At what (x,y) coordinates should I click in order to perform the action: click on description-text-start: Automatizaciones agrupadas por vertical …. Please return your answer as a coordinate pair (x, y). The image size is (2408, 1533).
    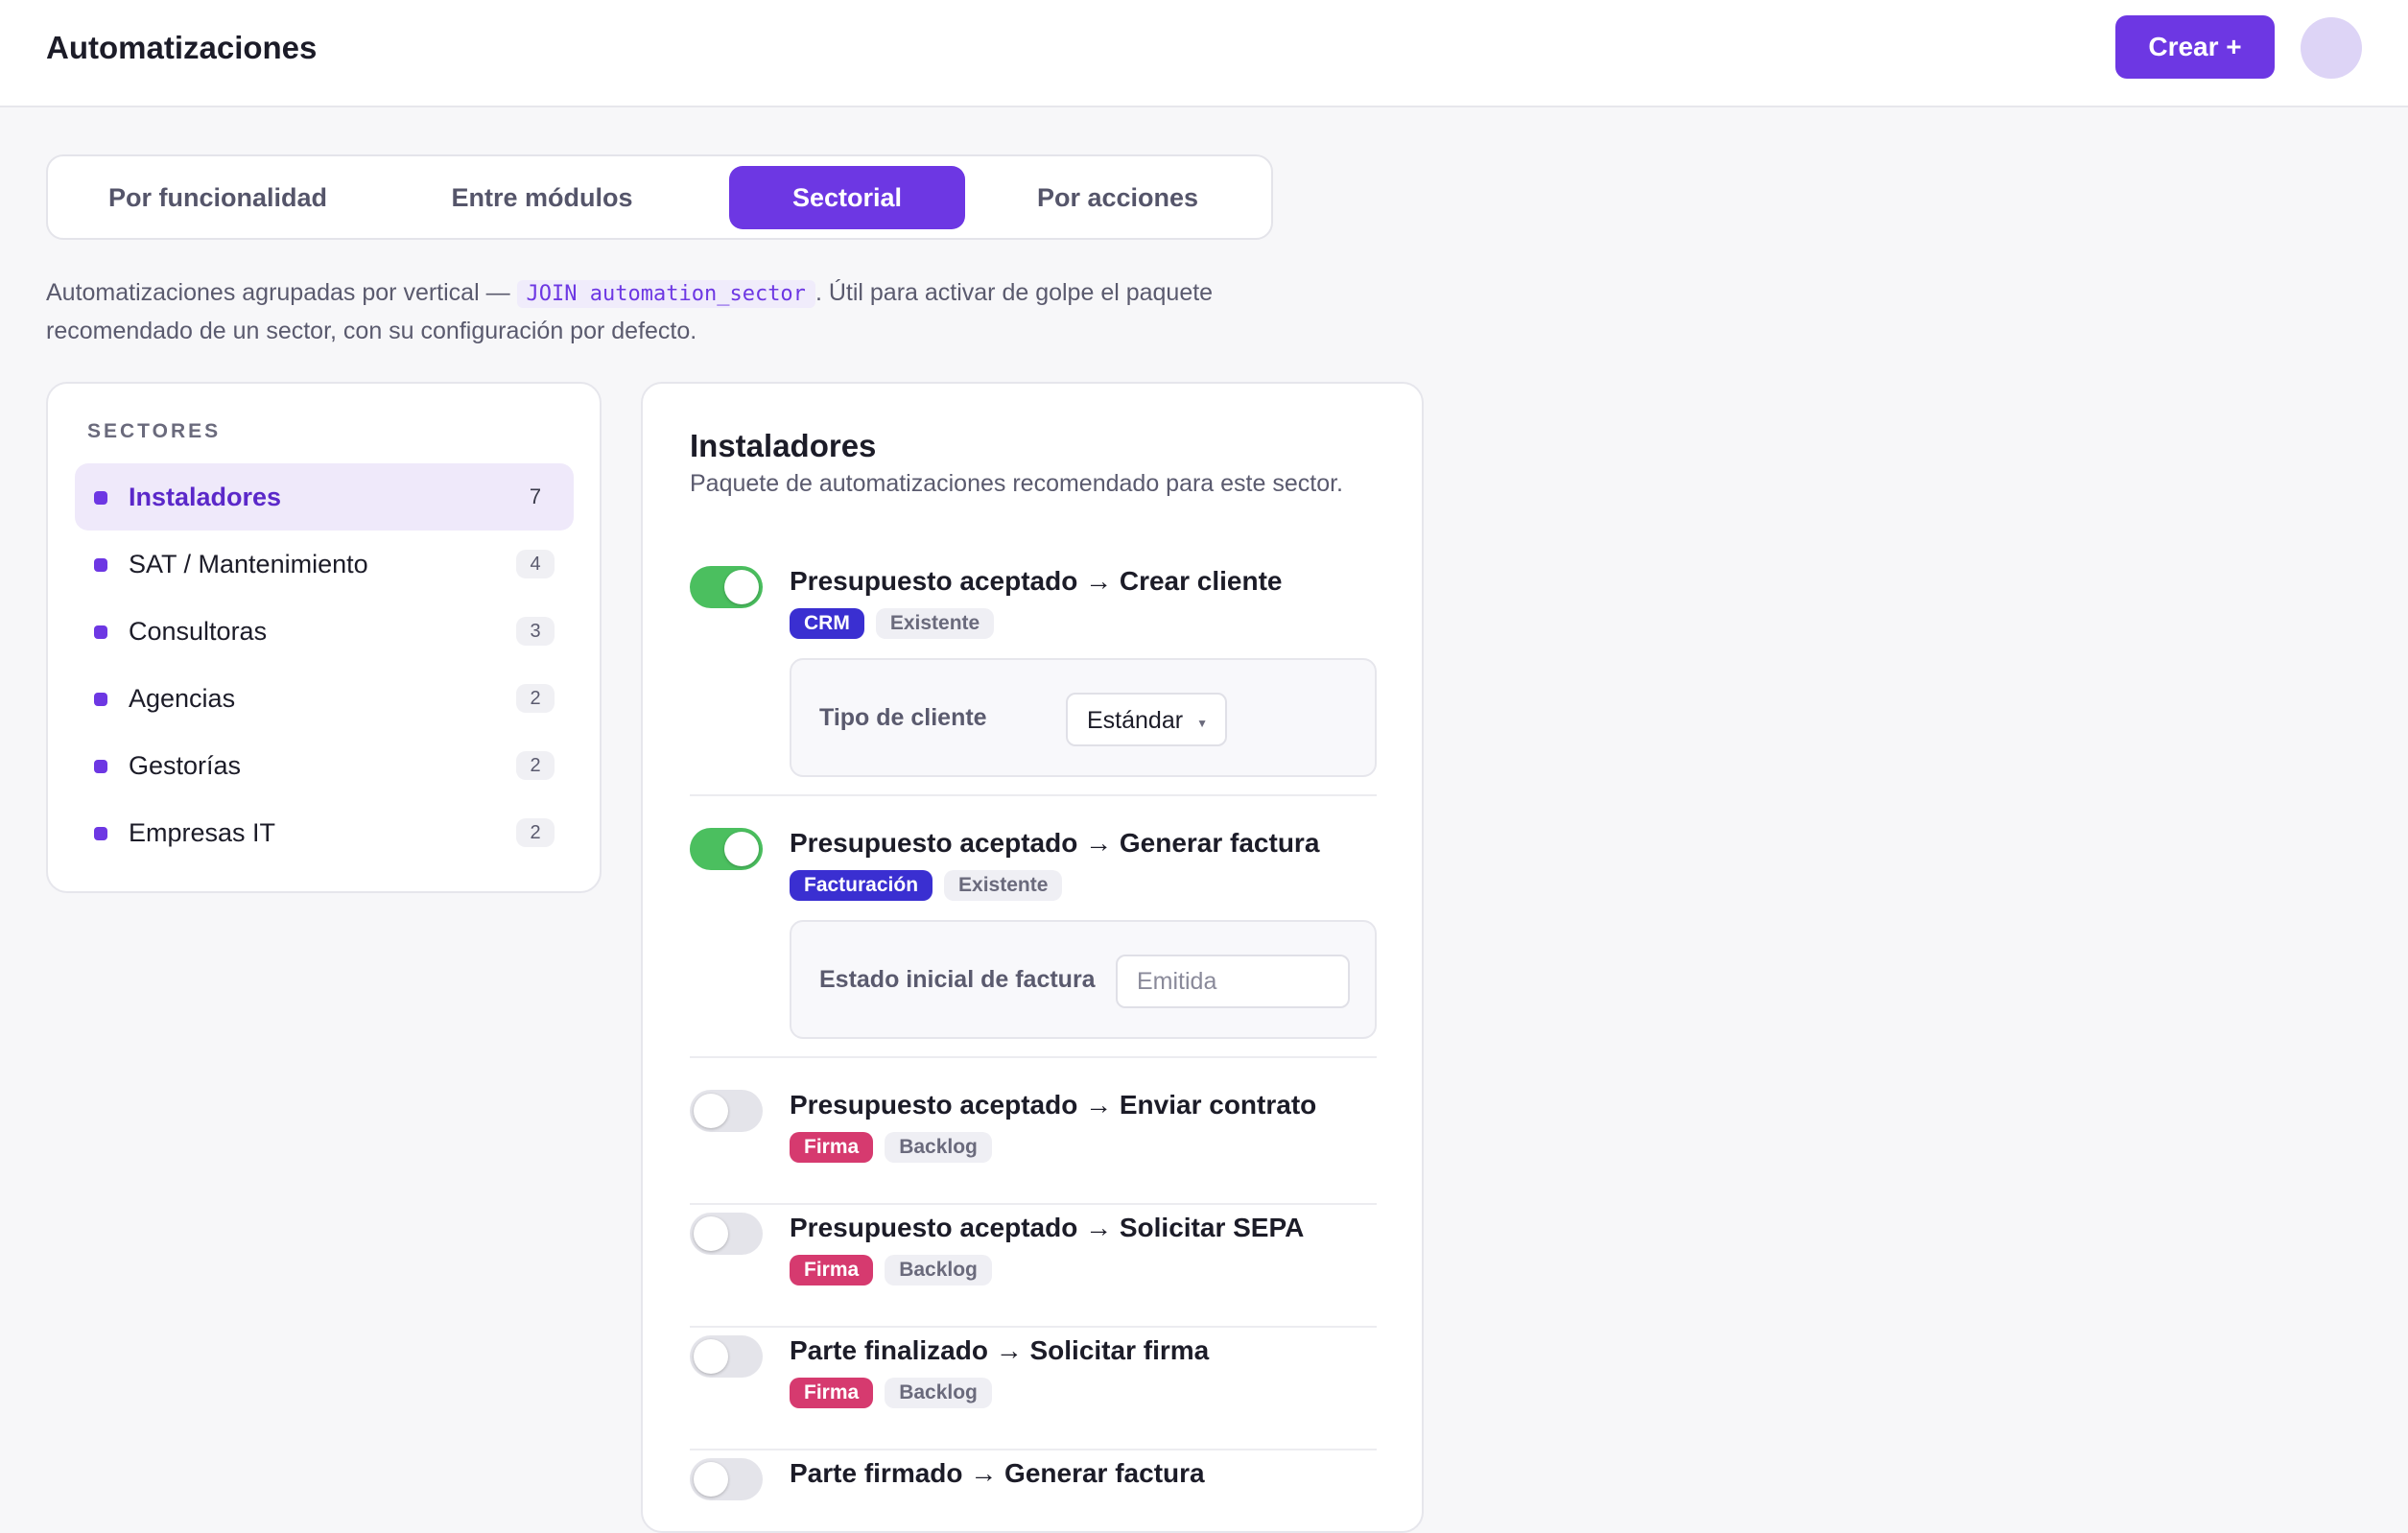
    Looking at the image, I should click on (281, 292).